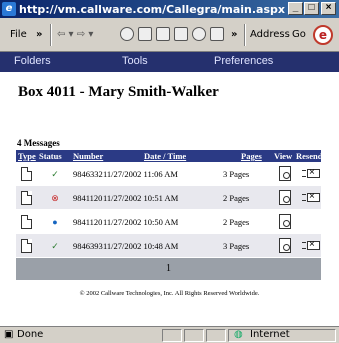  Describe the element at coordinates (169, 62) in the screenshot. I see `app-nav-bar: Folders Tools Preferences` at that location.